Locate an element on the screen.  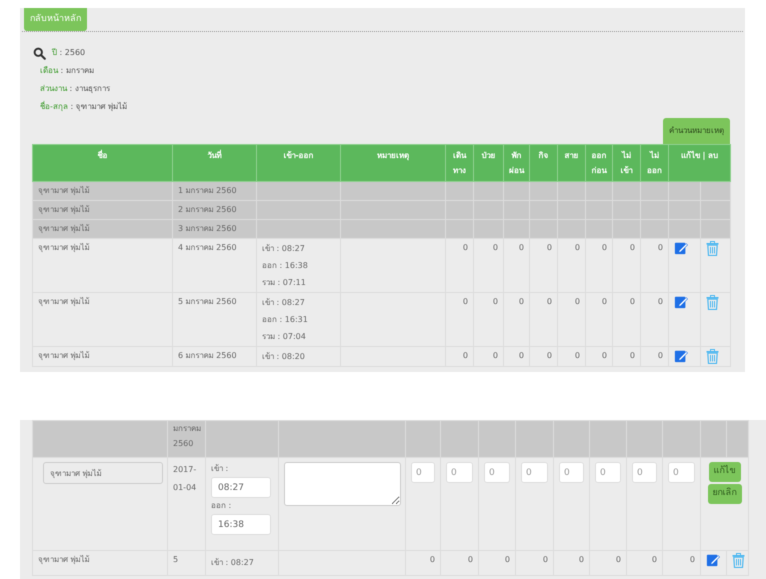
column-header: เข้า-ออก is located at coordinates (298, 155).